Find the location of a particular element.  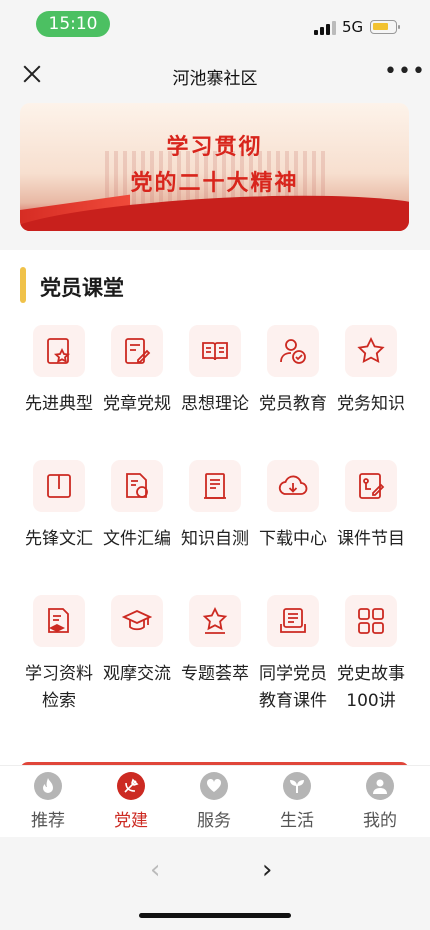

grid-item-label: 下载中心 is located at coordinates (293, 539).